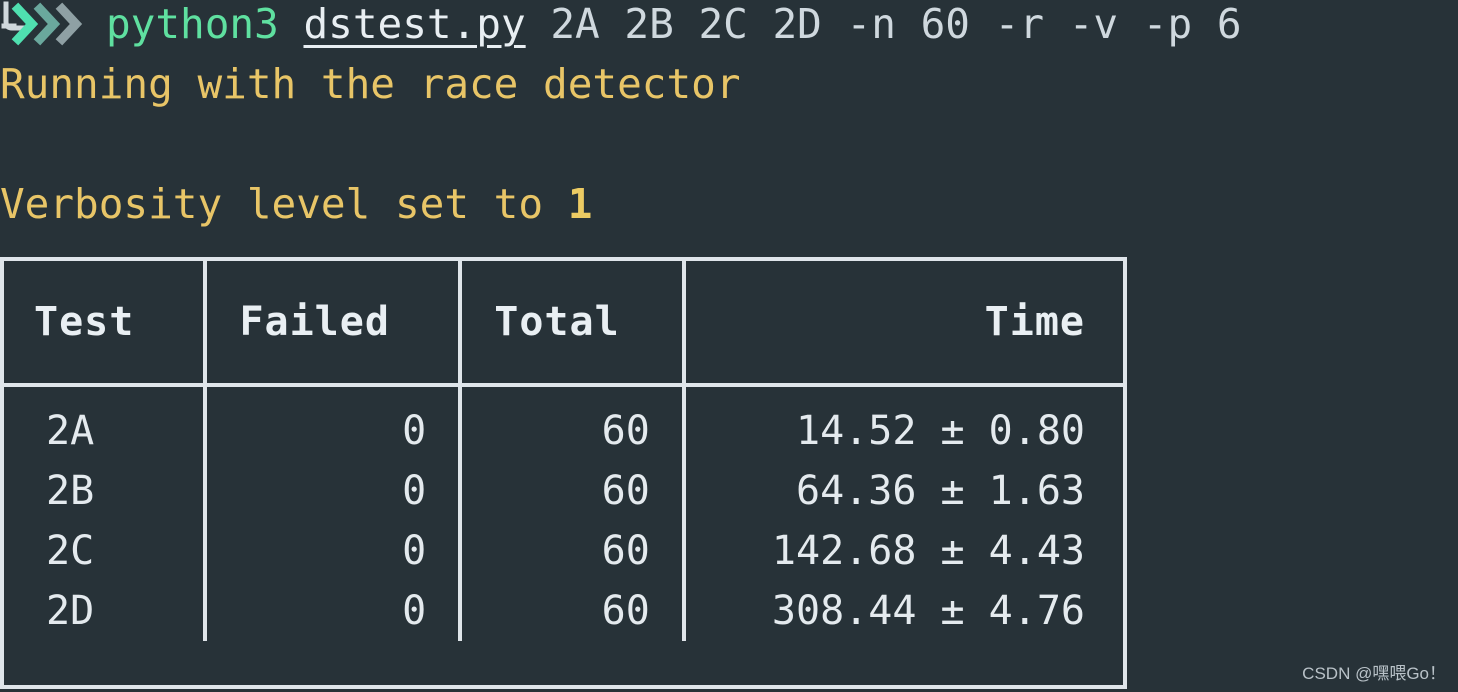 Image resolution: width=1458 pixels, height=692 pixels. I want to click on table-row: 2D 0 60 308.44 ± 4.76, so click(563, 611).